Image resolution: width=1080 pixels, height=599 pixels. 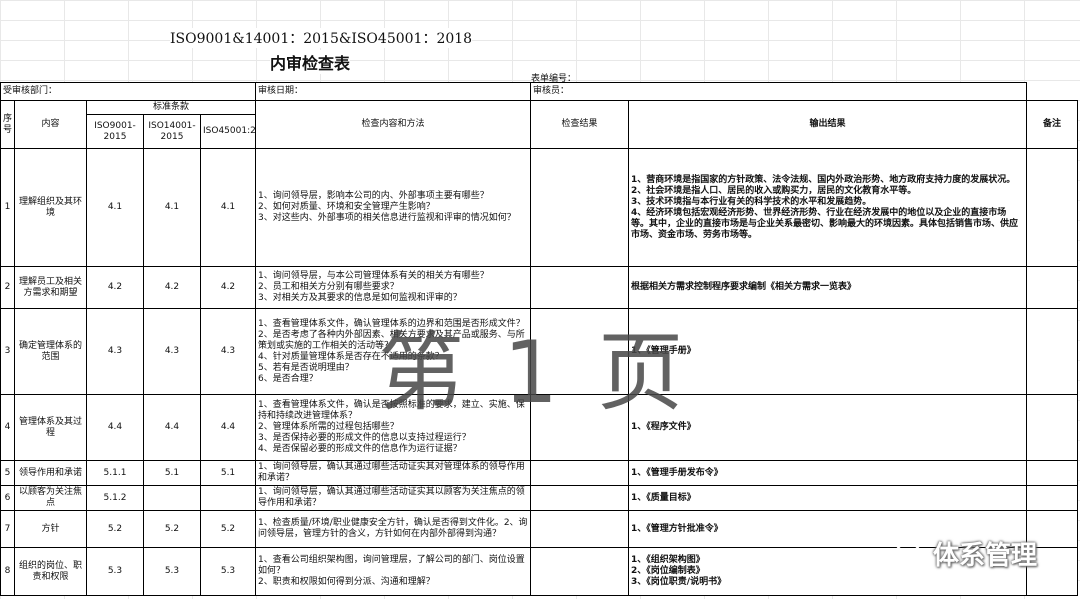 I want to click on row-iso14001-cell: 4.1, so click(x=172, y=207).